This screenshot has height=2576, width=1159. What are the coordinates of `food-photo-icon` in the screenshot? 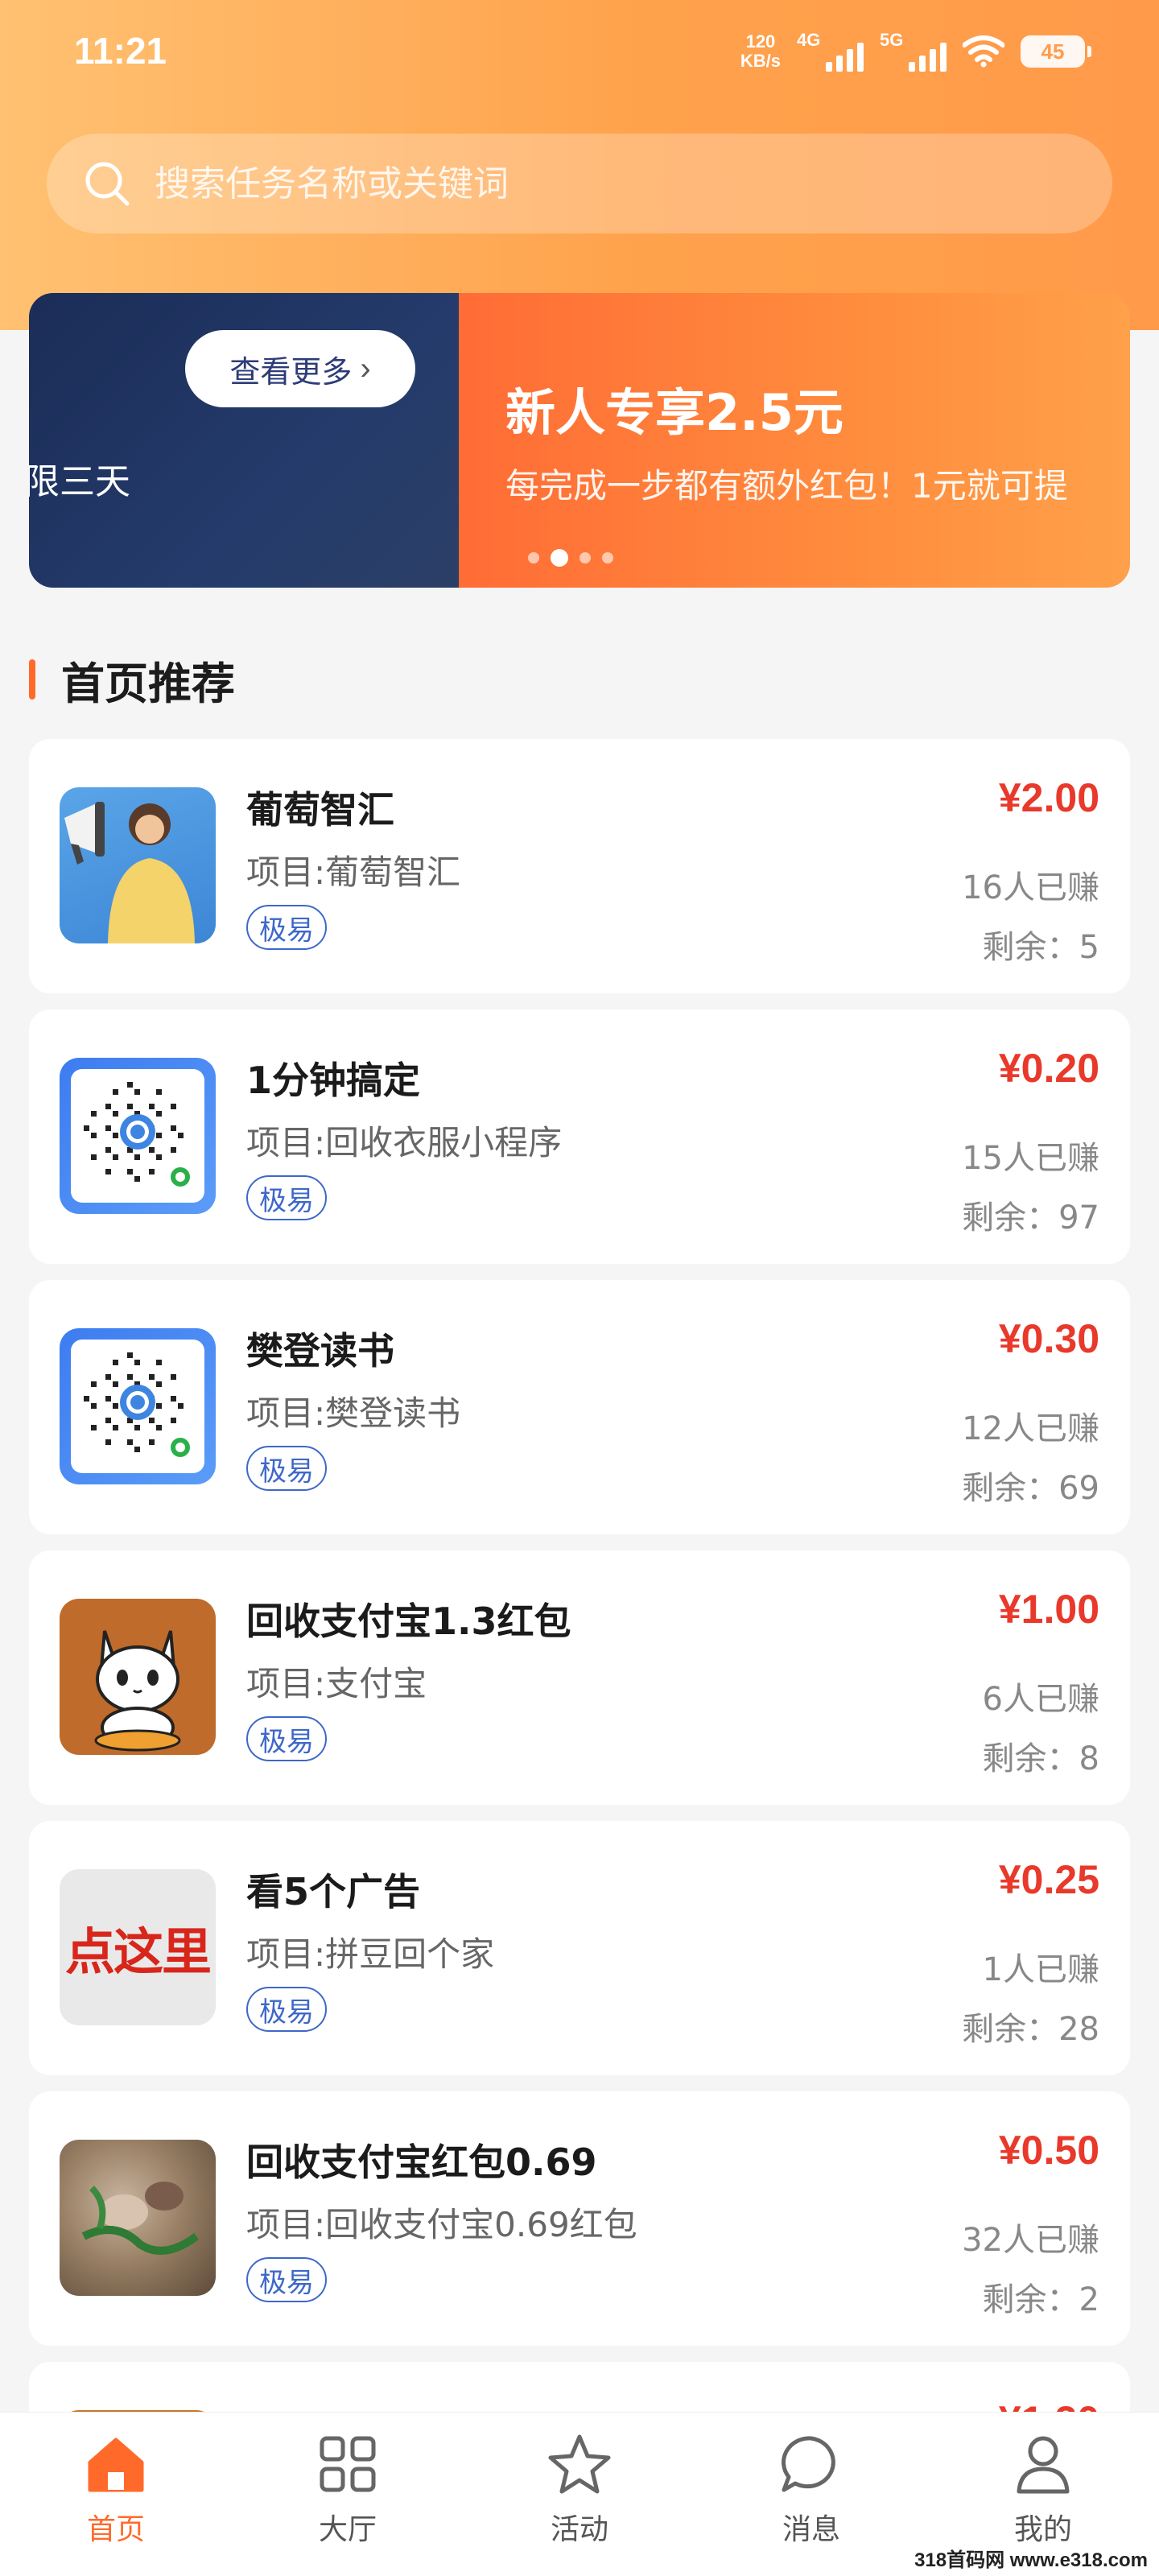 It's located at (140, 2218).